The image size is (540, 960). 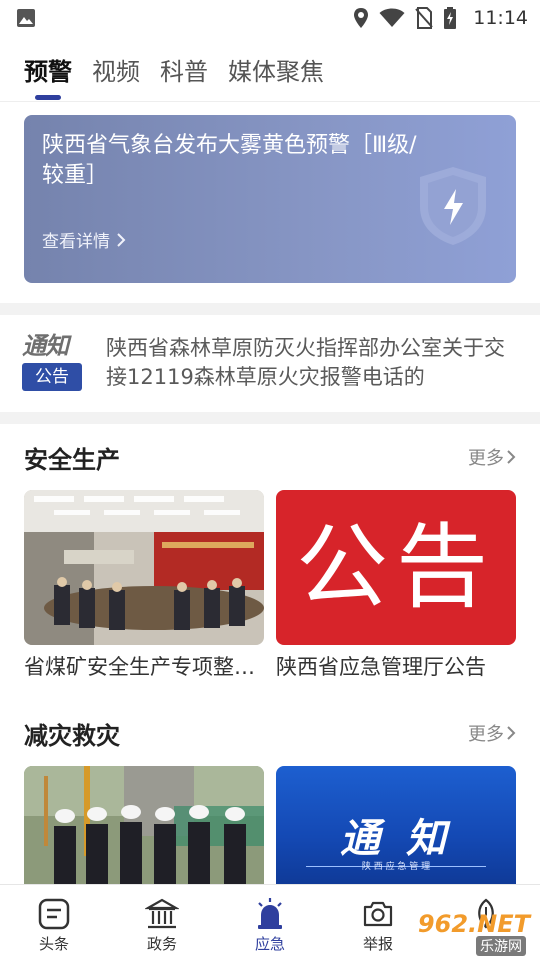 I want to click on news-card, so click(x=144, y=828).